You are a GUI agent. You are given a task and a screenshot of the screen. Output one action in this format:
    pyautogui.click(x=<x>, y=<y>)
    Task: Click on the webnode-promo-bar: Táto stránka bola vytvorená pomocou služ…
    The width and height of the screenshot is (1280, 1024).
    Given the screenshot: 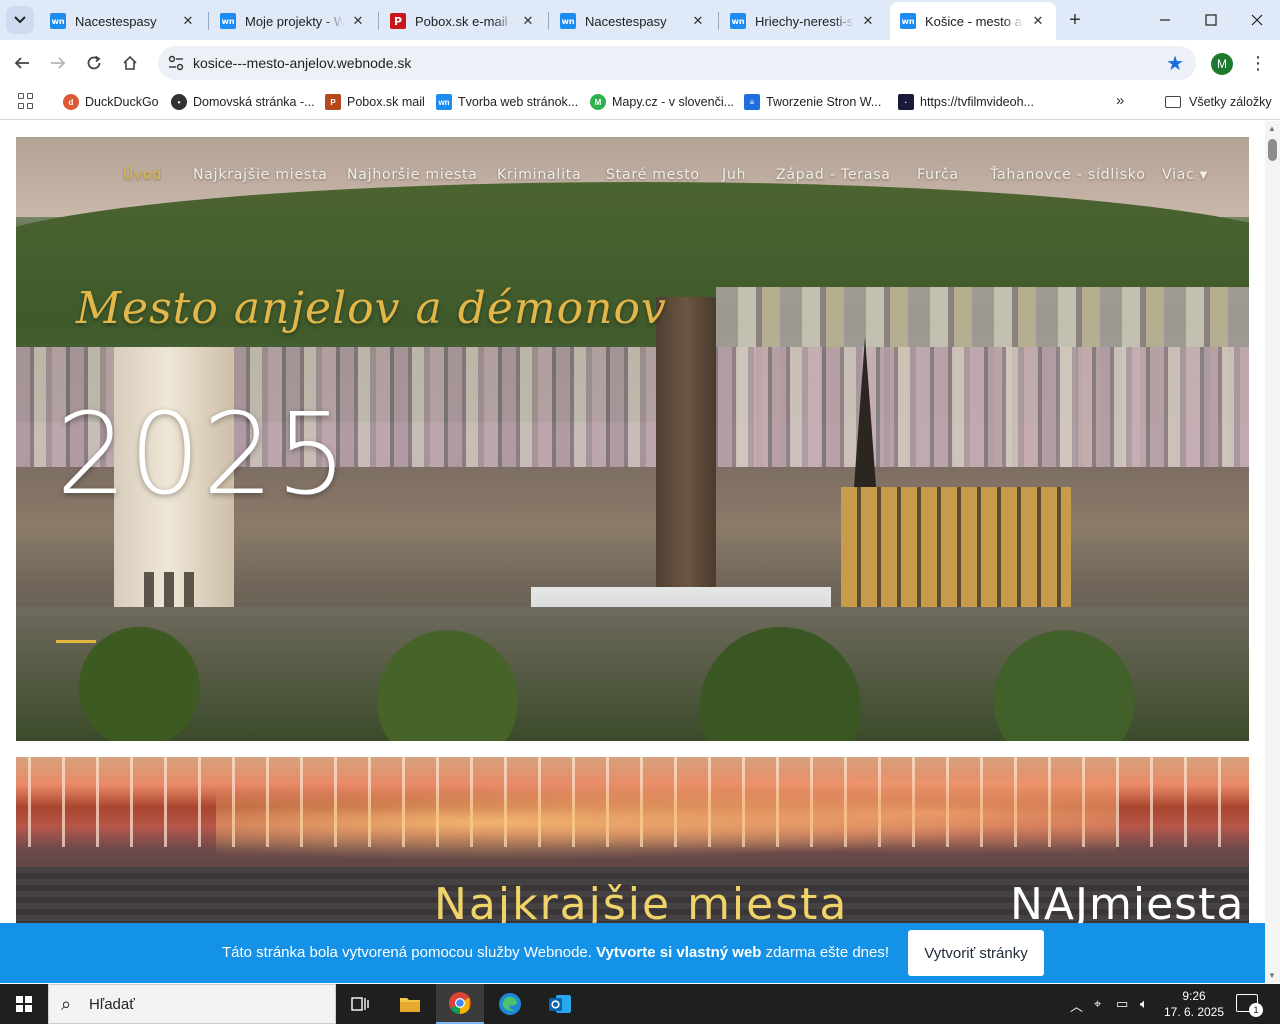 What is the action you would take?
    pyautogui.click(x=632, y=953)
    